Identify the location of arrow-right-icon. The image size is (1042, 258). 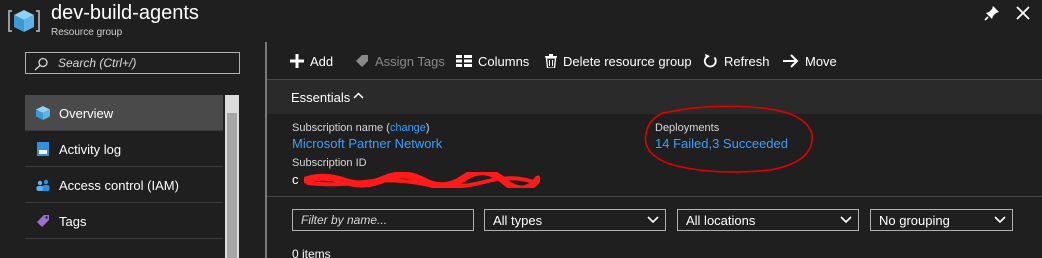
(791, 61).